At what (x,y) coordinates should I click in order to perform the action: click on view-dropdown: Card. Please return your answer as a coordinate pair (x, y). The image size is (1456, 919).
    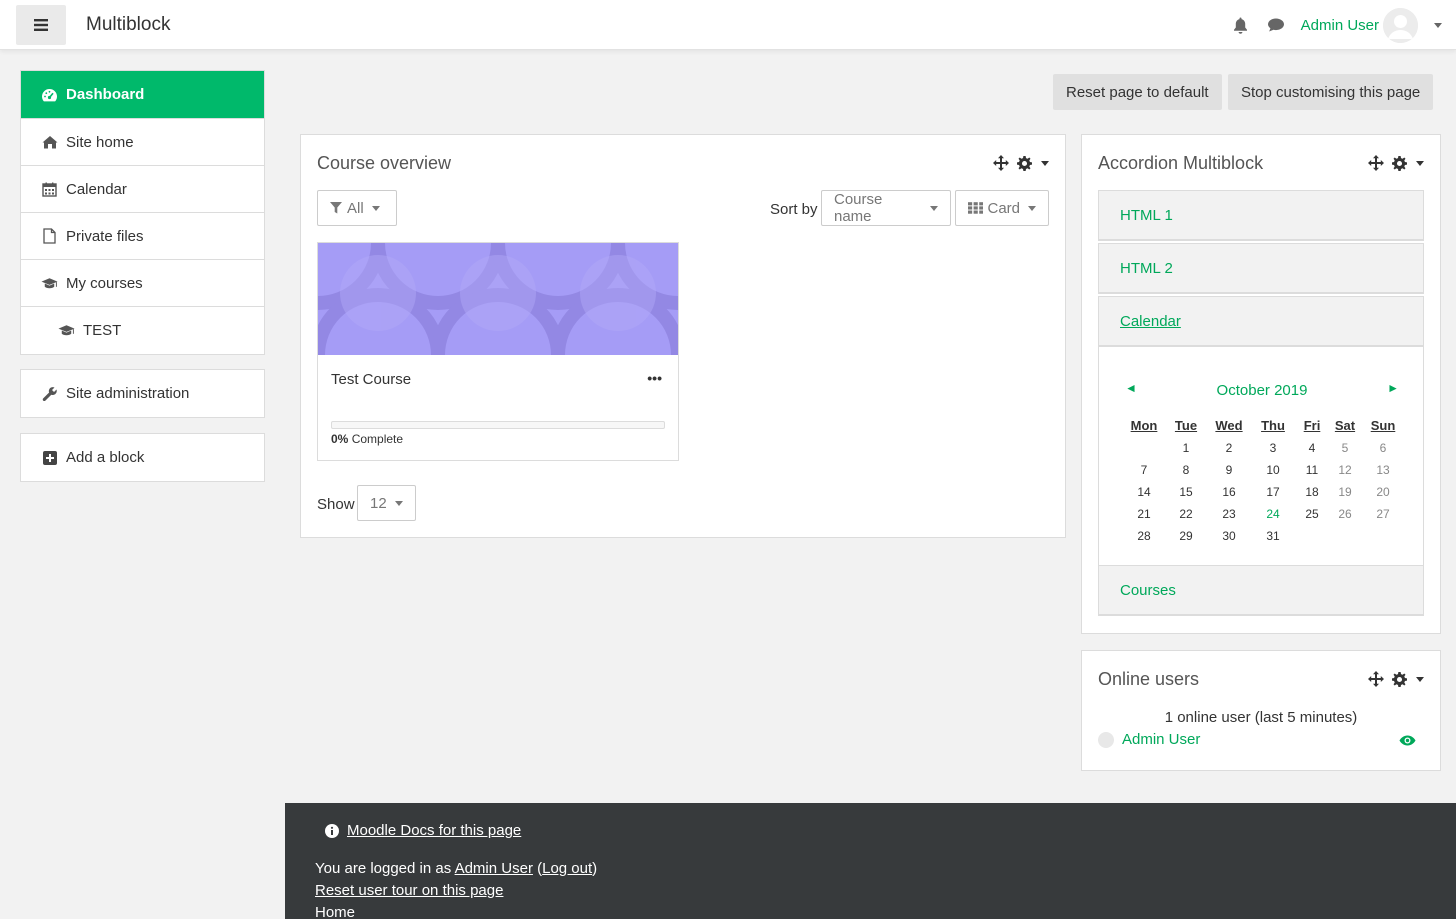
    Looking at the image, I should click on (1002, 208).